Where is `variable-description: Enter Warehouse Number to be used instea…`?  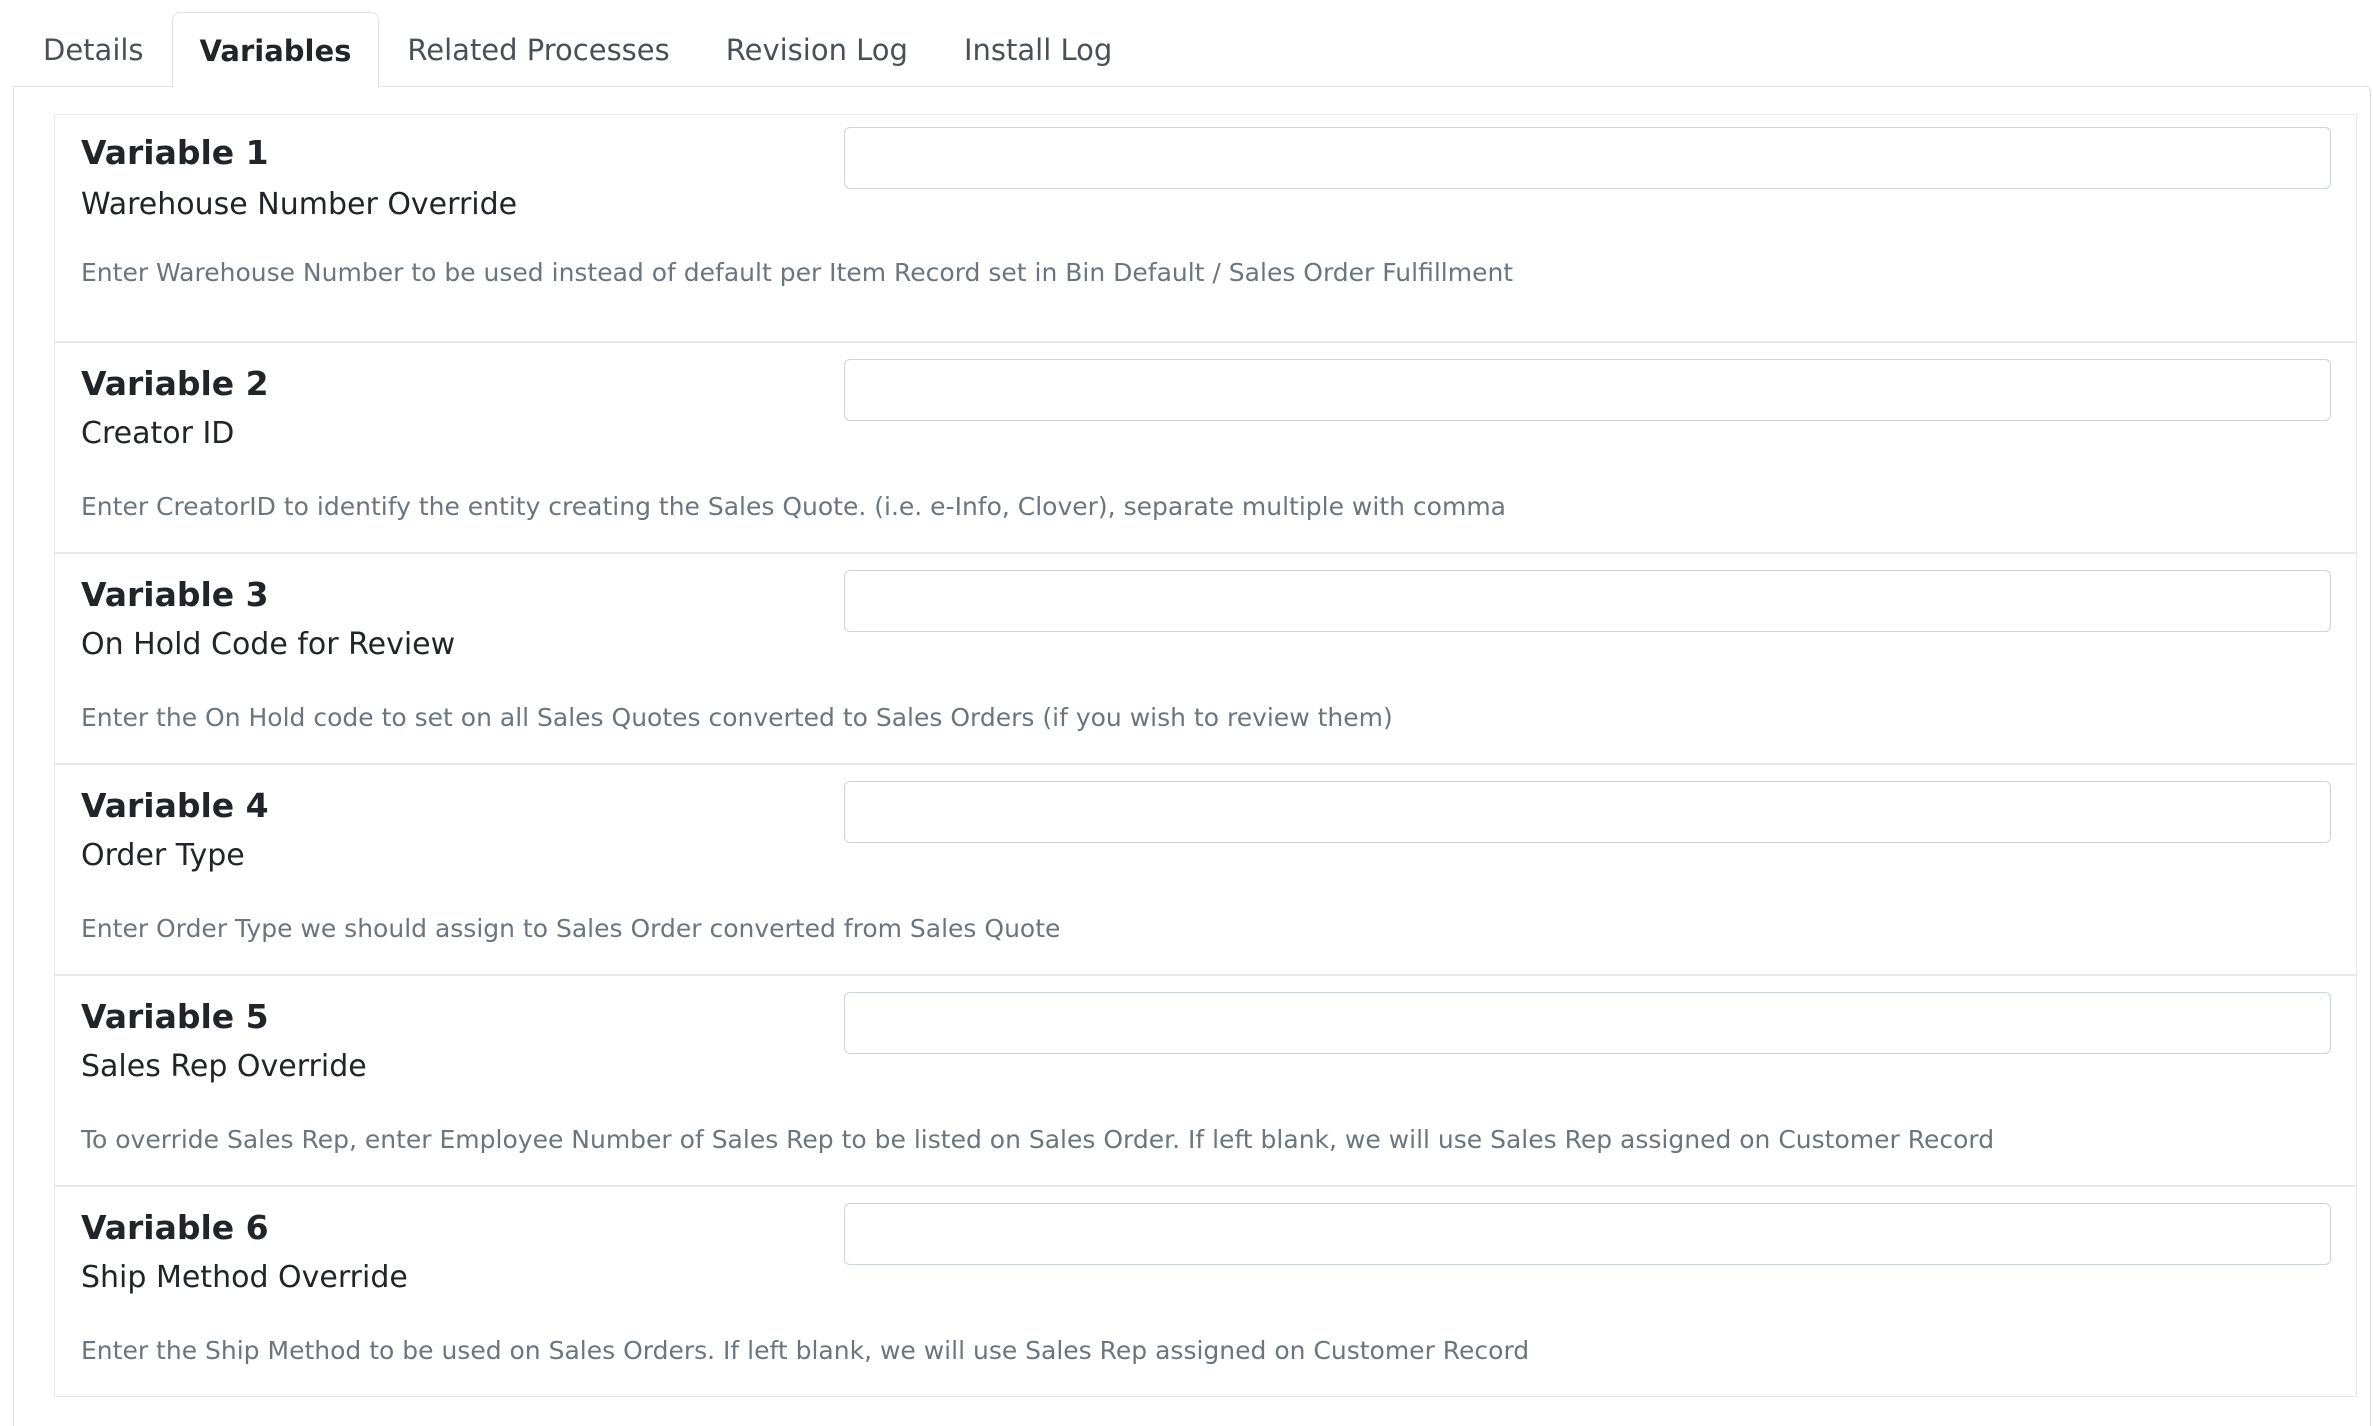
variable-description: Enter Warehouse Number to be used instea… is located at coordinates (797, 272).